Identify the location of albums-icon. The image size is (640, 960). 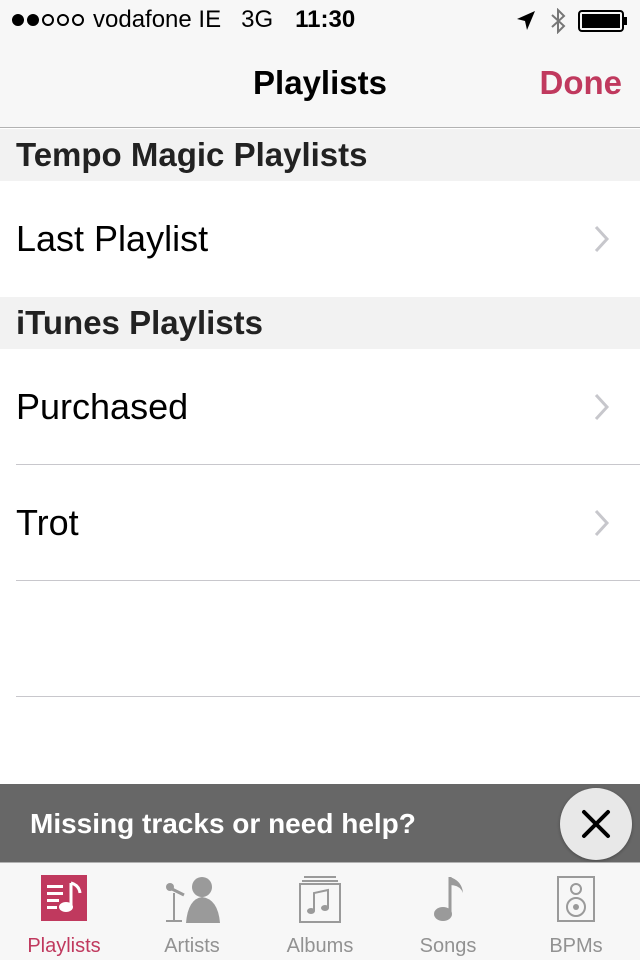
(320, 899).